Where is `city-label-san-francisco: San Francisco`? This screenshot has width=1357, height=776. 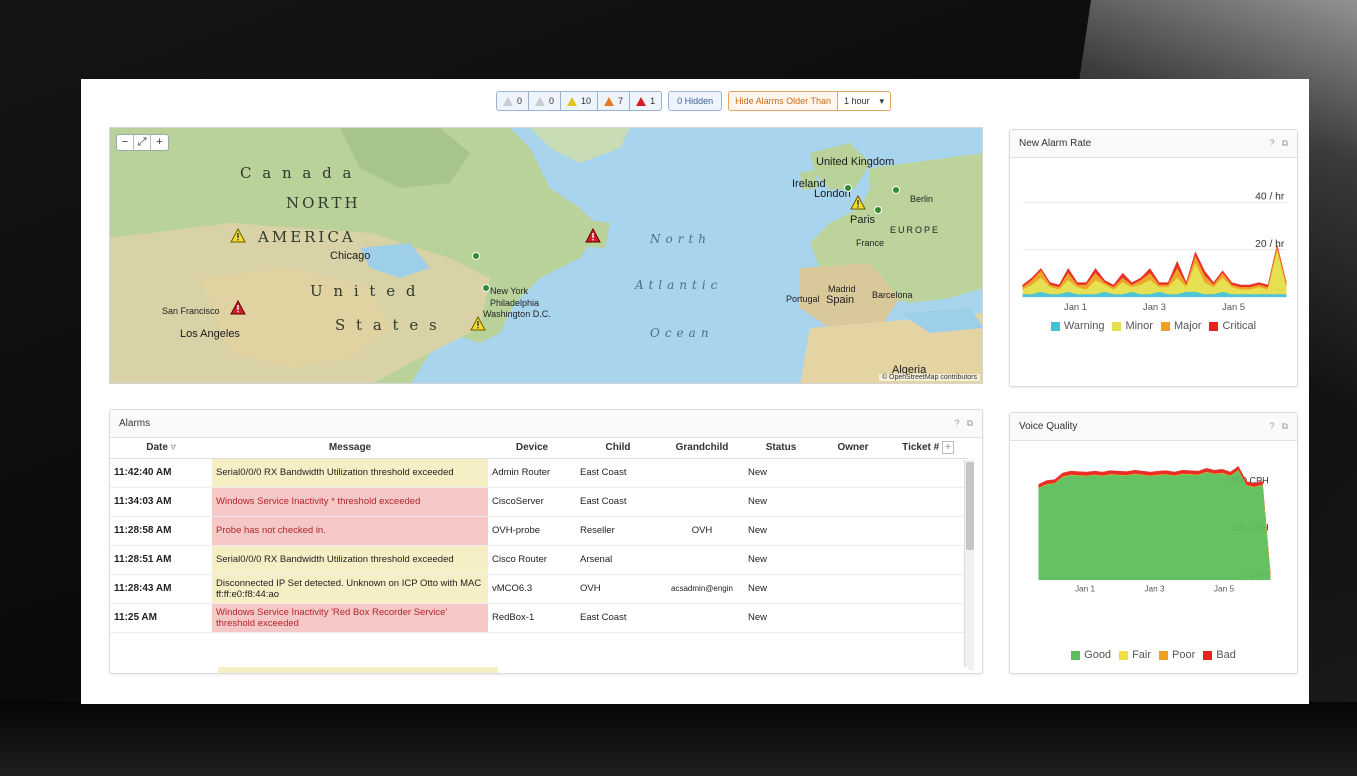 city-label-san-francisco: San Francisco is located at coordinates (191, 311).